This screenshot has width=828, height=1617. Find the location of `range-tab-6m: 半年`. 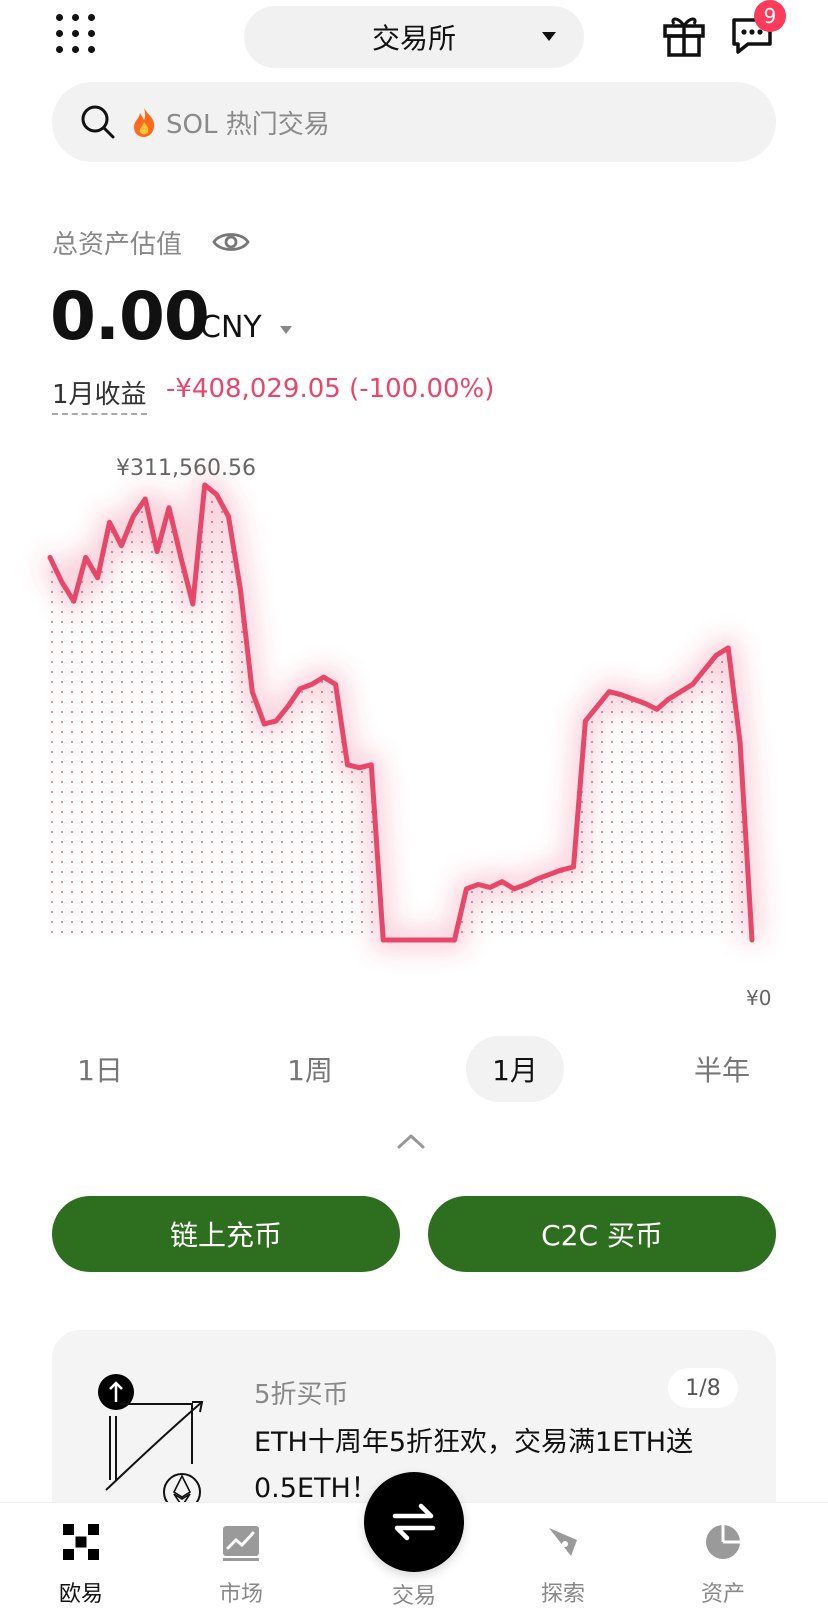

range-tab-6m: 半年 is located at coordinates (722, 1069).